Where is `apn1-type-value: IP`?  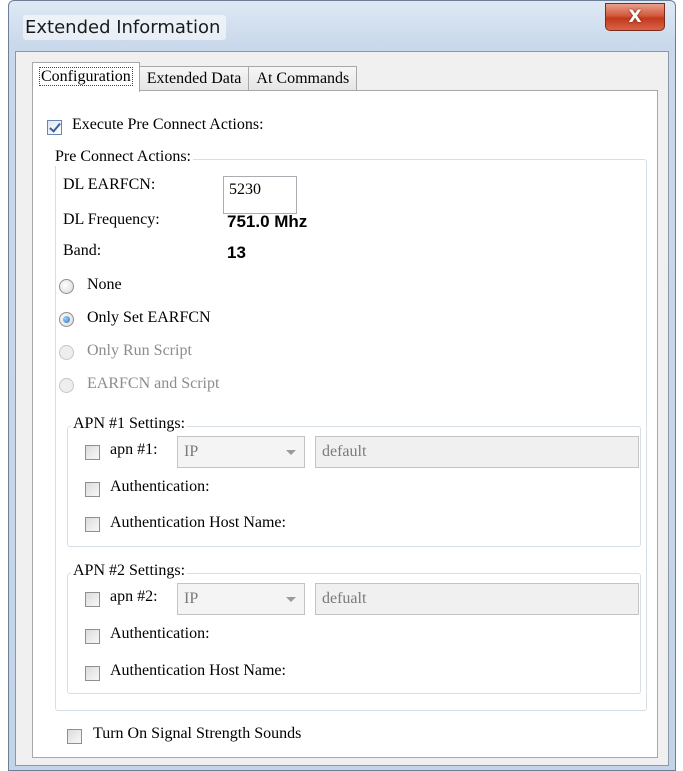
apn1-type-value: IP is located at coordinates (191, 451).